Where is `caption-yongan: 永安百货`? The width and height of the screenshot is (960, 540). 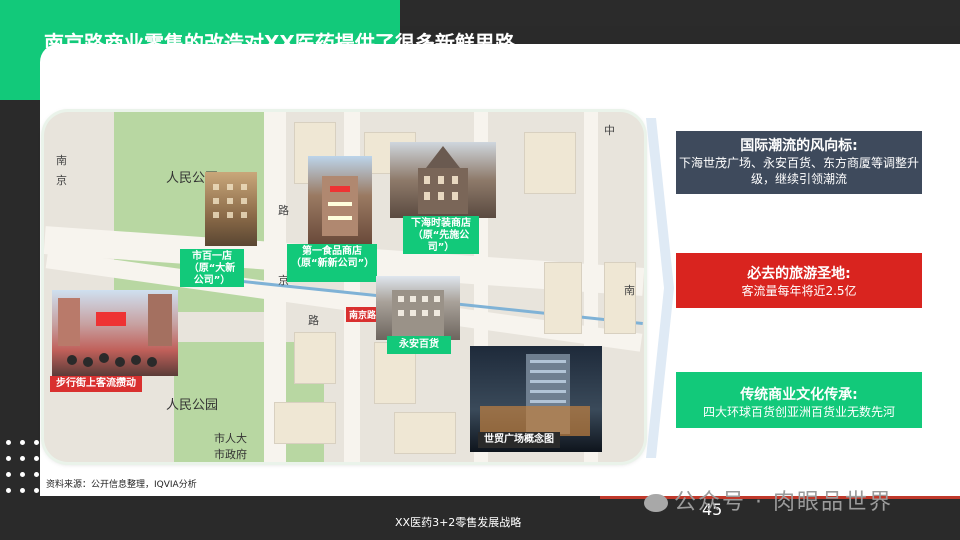
caption-yongan: 永安百货 is located at coordinates (419, 345).